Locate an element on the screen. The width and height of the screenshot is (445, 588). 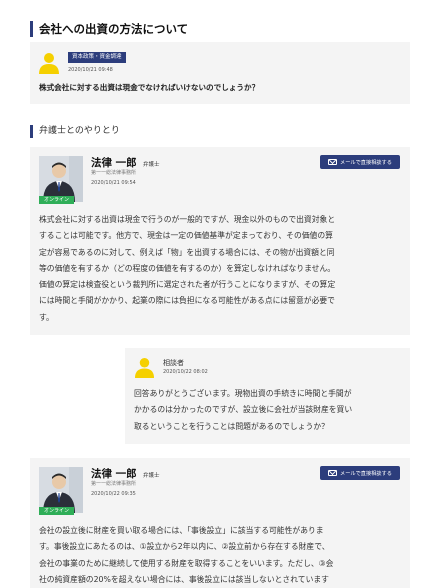
answer-line: す。 is located at coordinates (46, 317).